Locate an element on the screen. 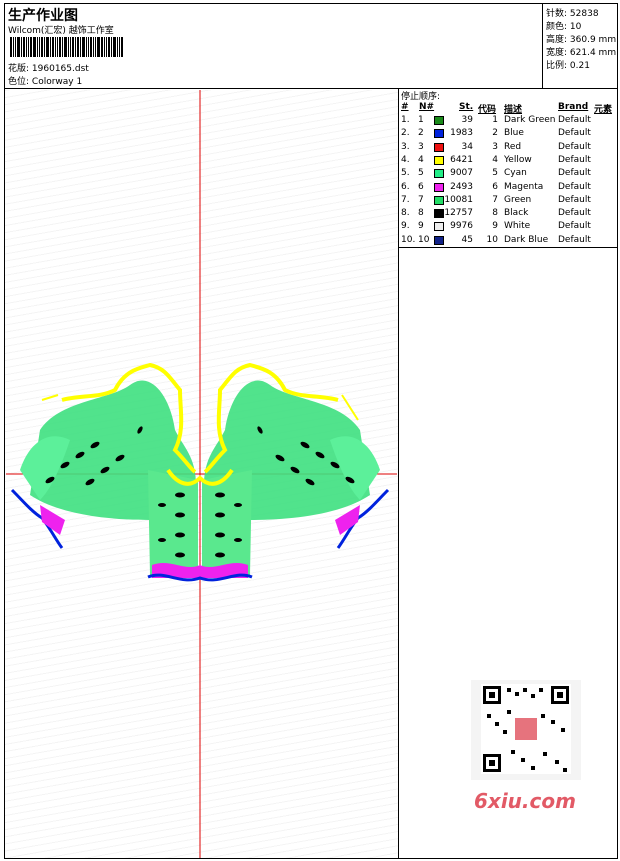  watermark-text: 6xiu.com is located at coordinates (525, 801).